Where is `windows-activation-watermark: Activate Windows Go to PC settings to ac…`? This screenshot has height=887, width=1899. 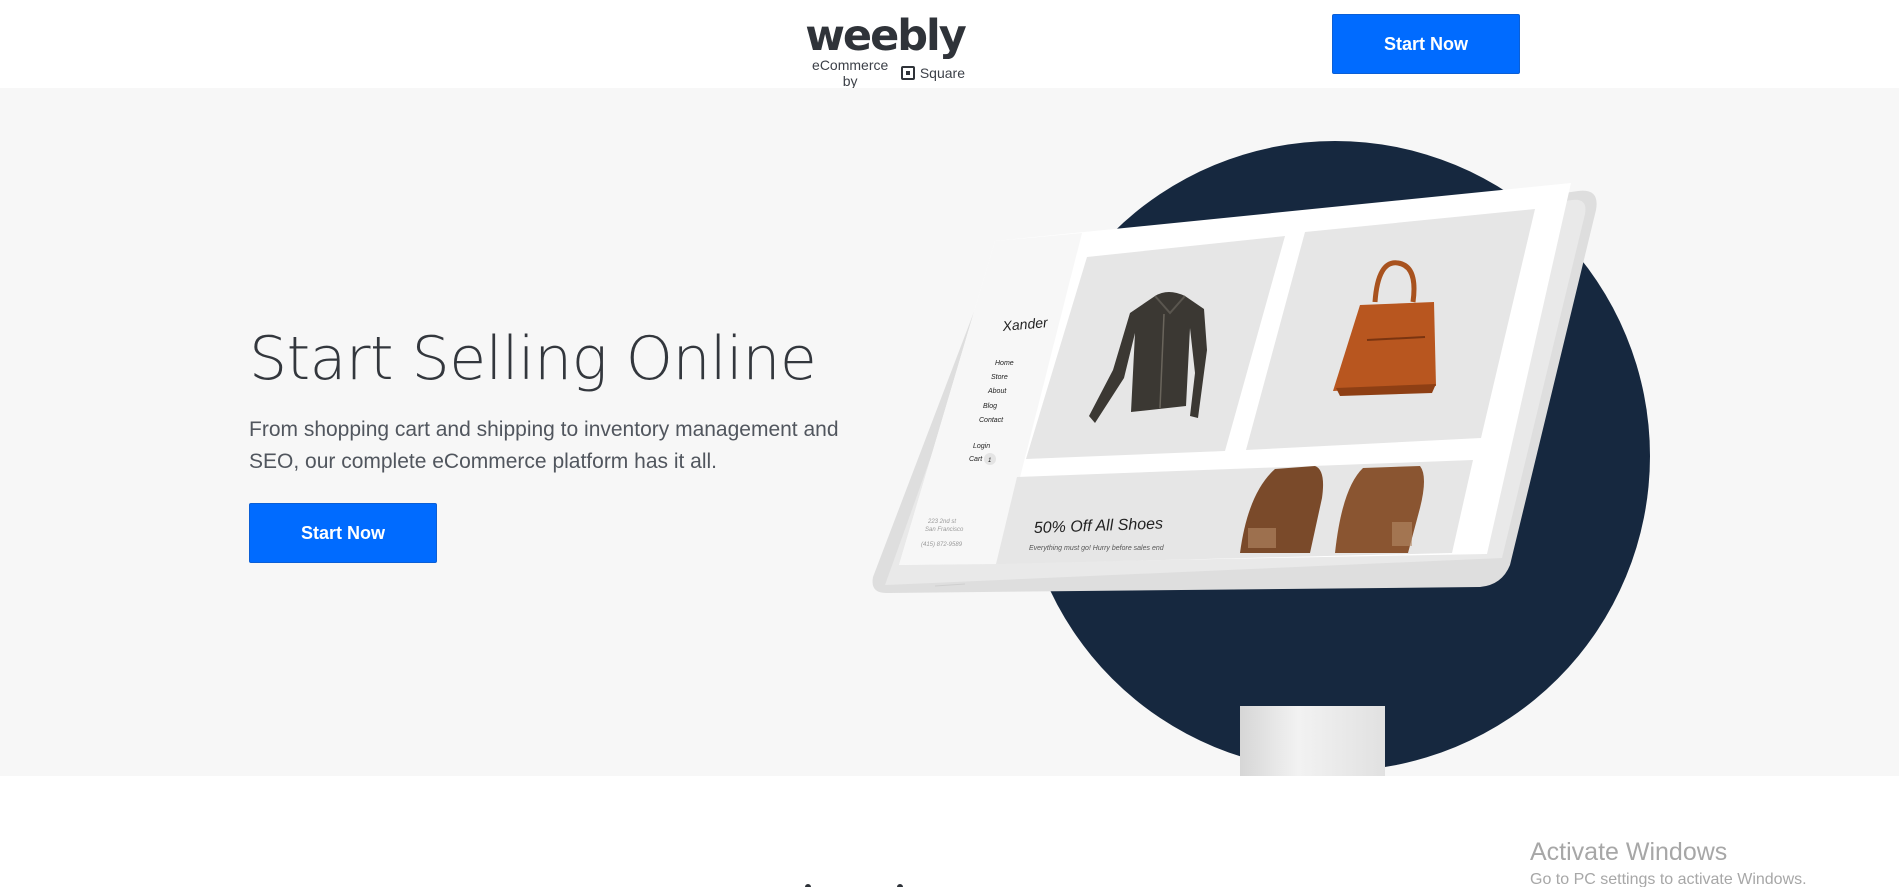
windows-activation-watermark: Activate Windows Go to PC settings to ac… is located at coordinates (1668, 862).